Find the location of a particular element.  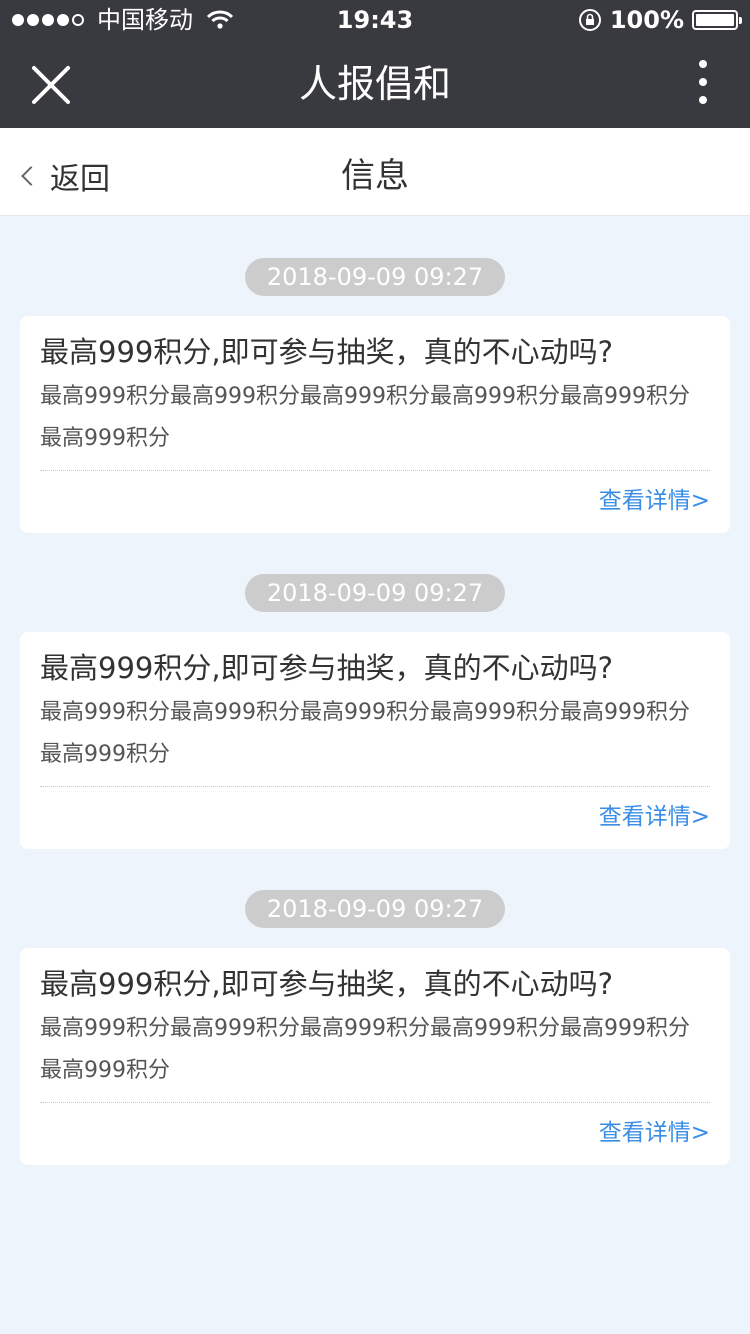

page-header: 返回 信息 is located at coordinates (375, 172).